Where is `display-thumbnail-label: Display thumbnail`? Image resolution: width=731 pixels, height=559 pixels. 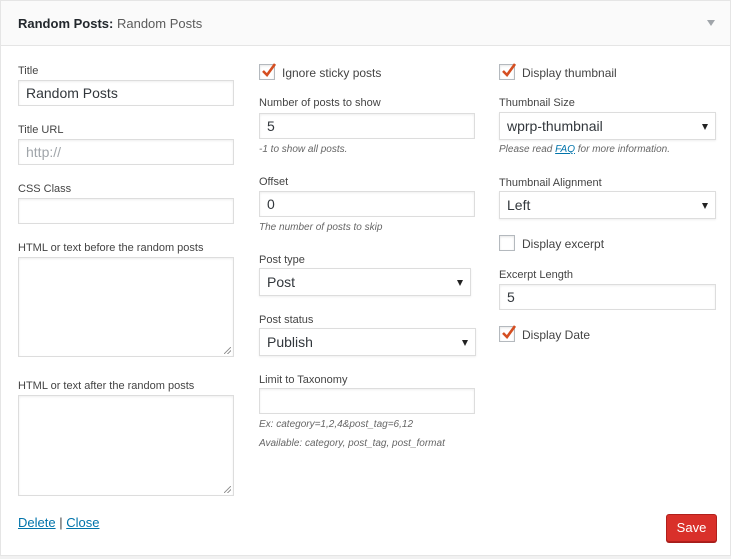
display-thumbnail-label: Display thumbnail is located at coordinates (569, 73).